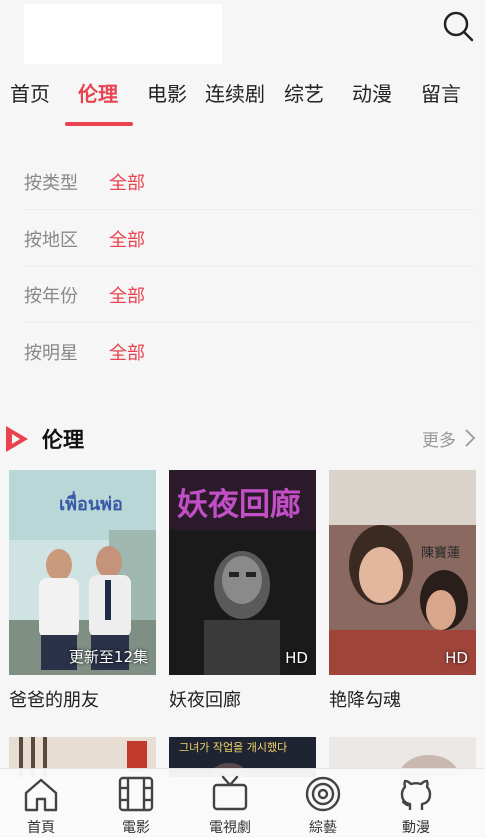 This screenshot has width=485, height=837. I want to click on video-title: 妖夜回廊, so click(205, 700).